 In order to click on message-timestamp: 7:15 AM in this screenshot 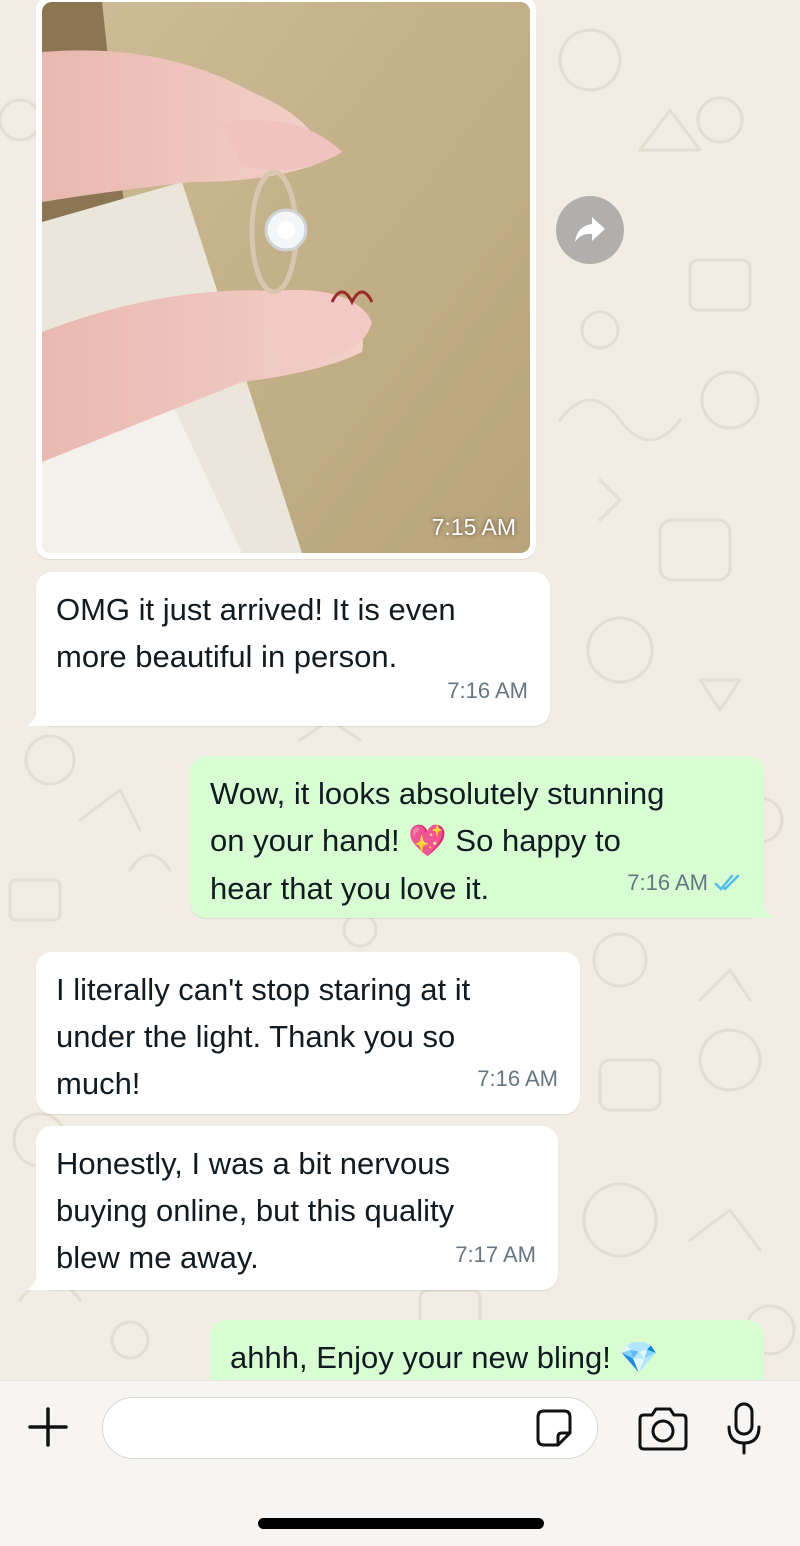, I will do `click(473, 527)`.